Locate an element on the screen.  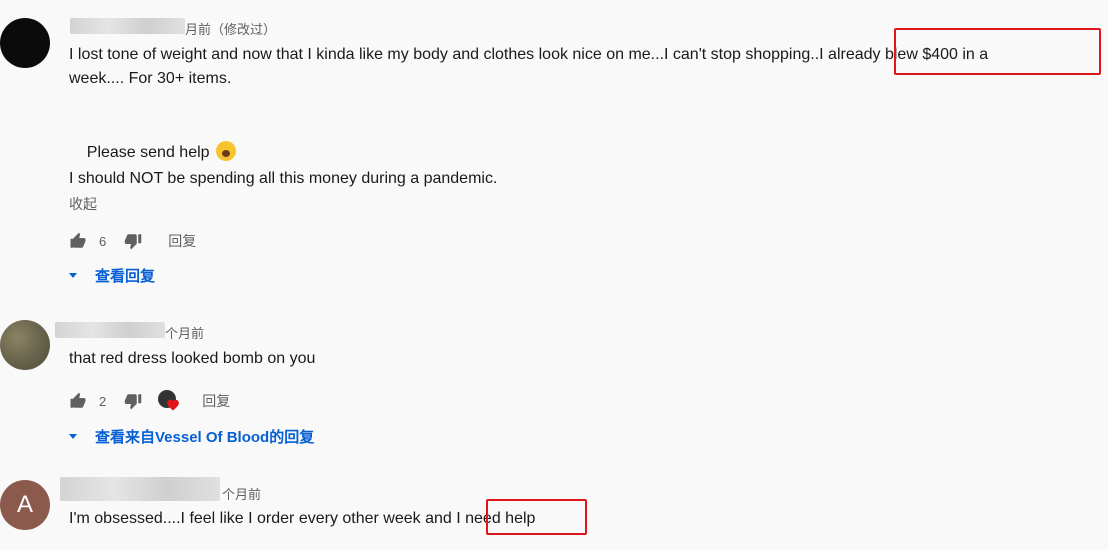
view-replies-link: 查看回复 is located at coordinates (112, 275).